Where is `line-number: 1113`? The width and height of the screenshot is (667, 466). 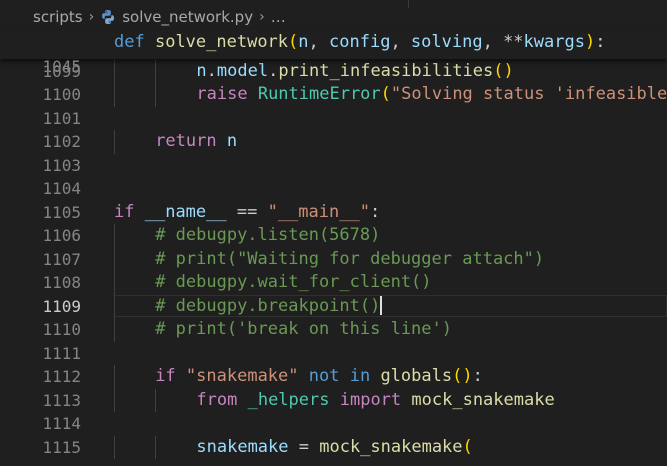 line-number: 1113 is located at coordinates (61, 400).